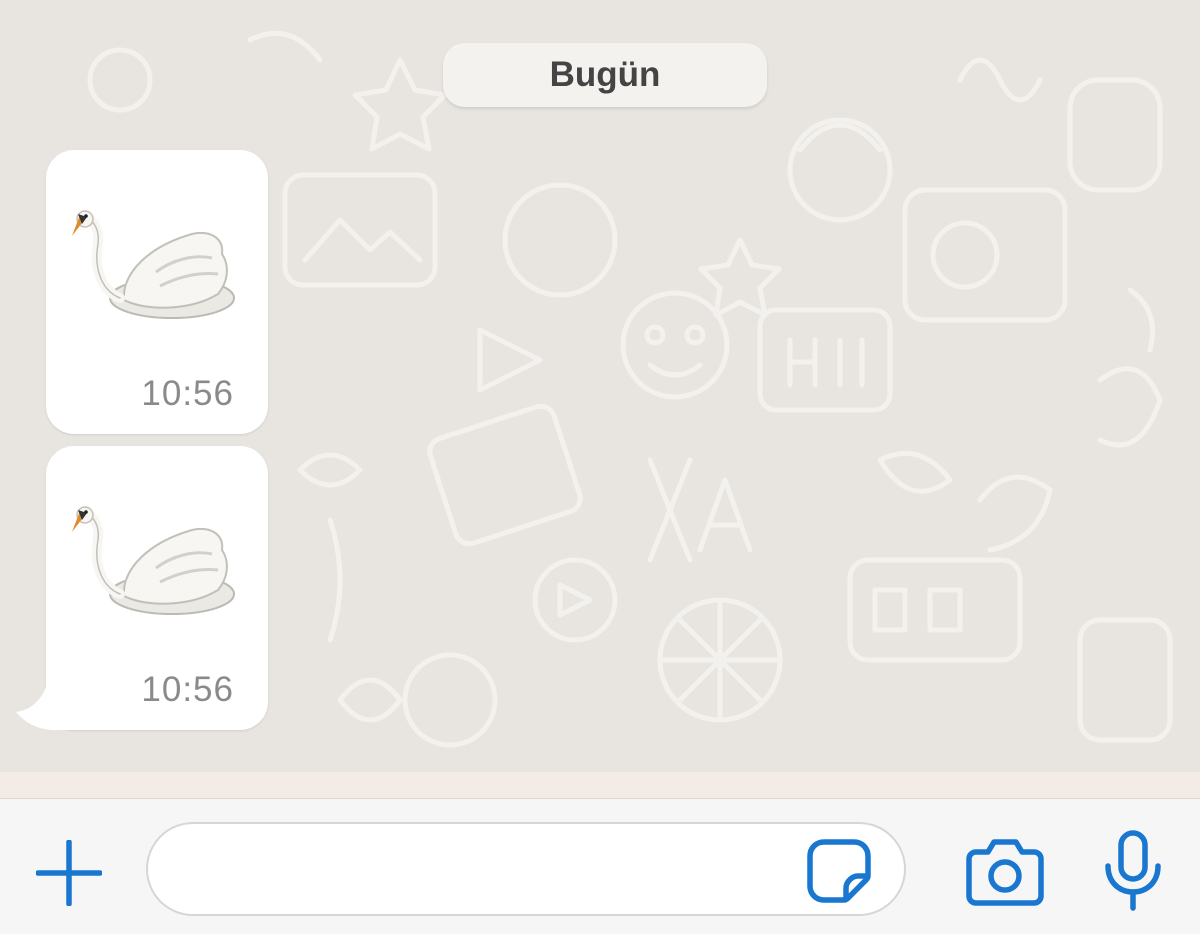 Image resolution: width=1200 pixels, height=934 pixels. What do you see at coordinates (45, 692) in the screenshot?
I see `bubble-tail` at bounding box center [45, 692].